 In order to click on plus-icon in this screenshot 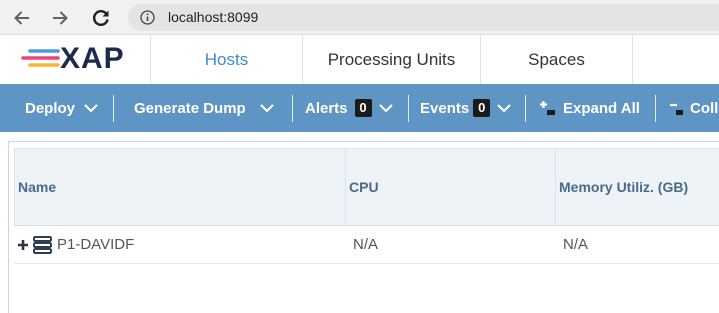, I will do `click(23, 244)`.